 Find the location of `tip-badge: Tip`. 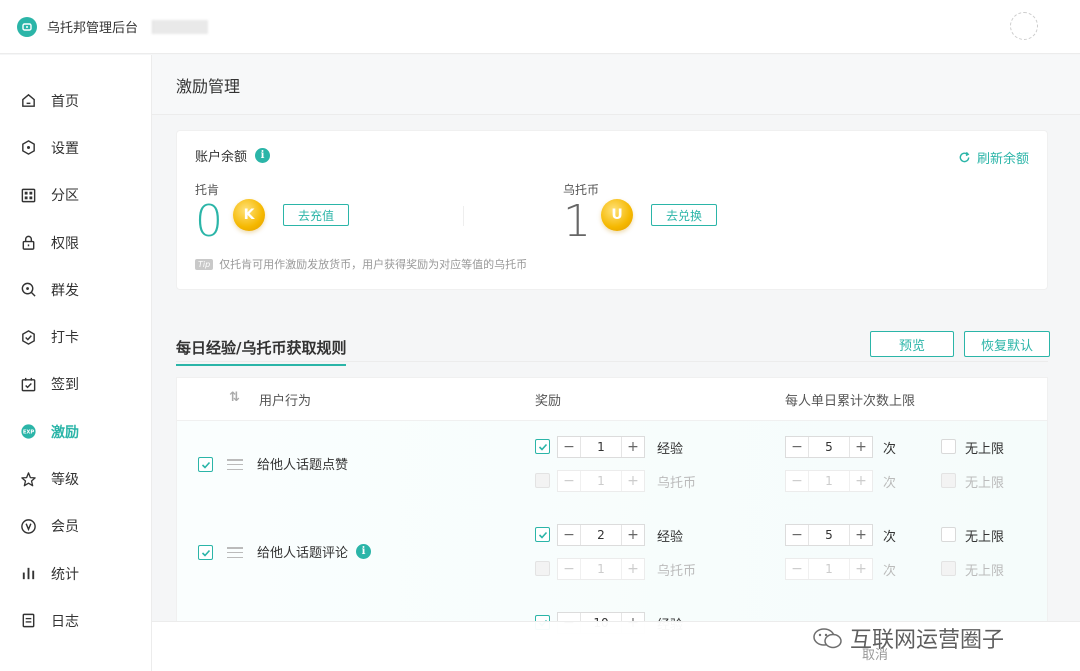

tip-badge: Tip is located at coordinates (204, 264).